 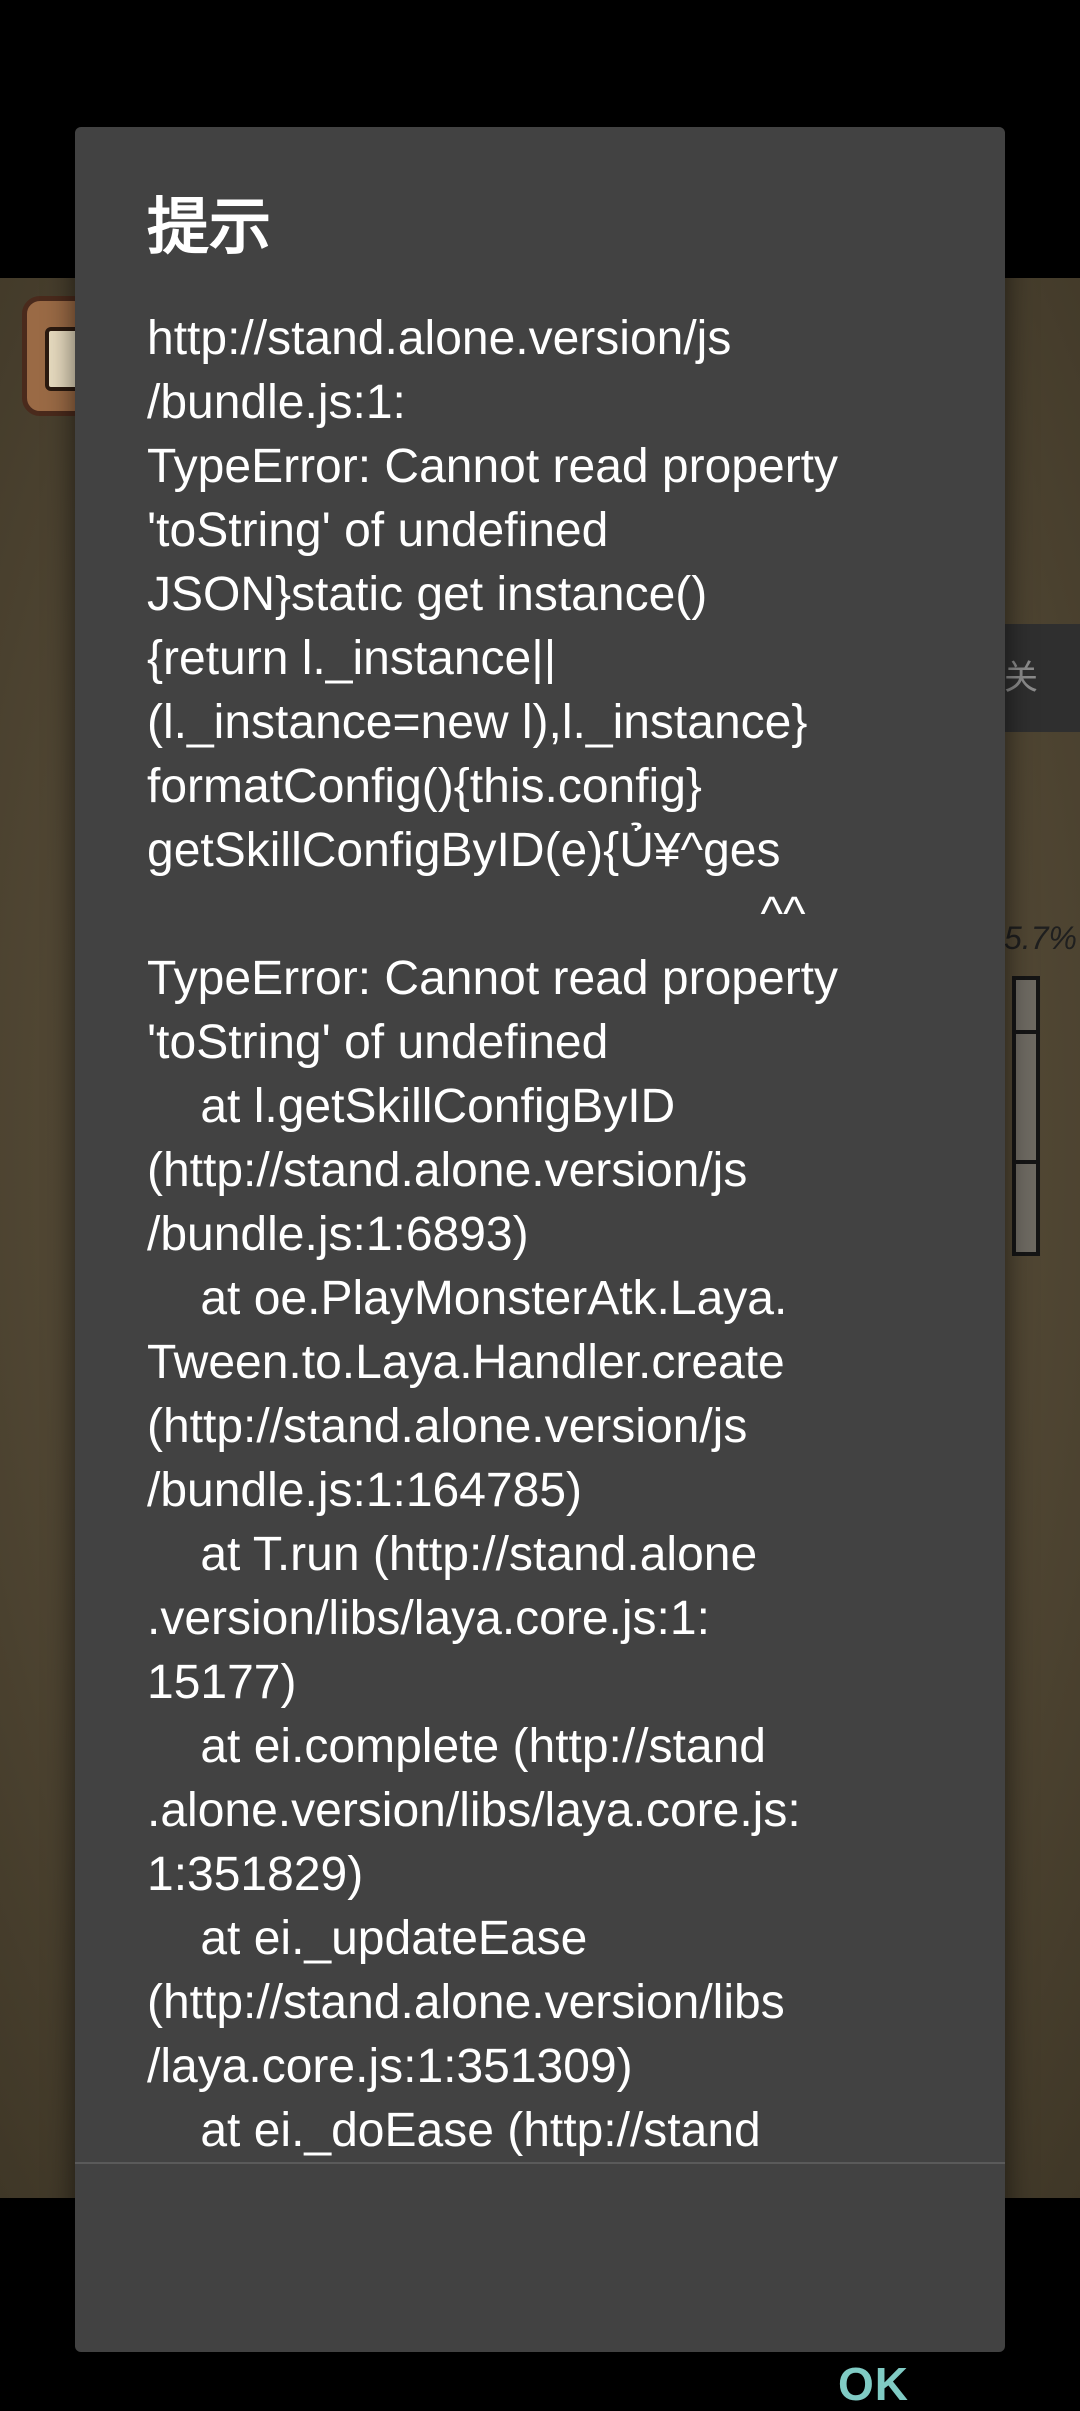 I want to click on side-progress-bar, so click(x=1026, y=1116).